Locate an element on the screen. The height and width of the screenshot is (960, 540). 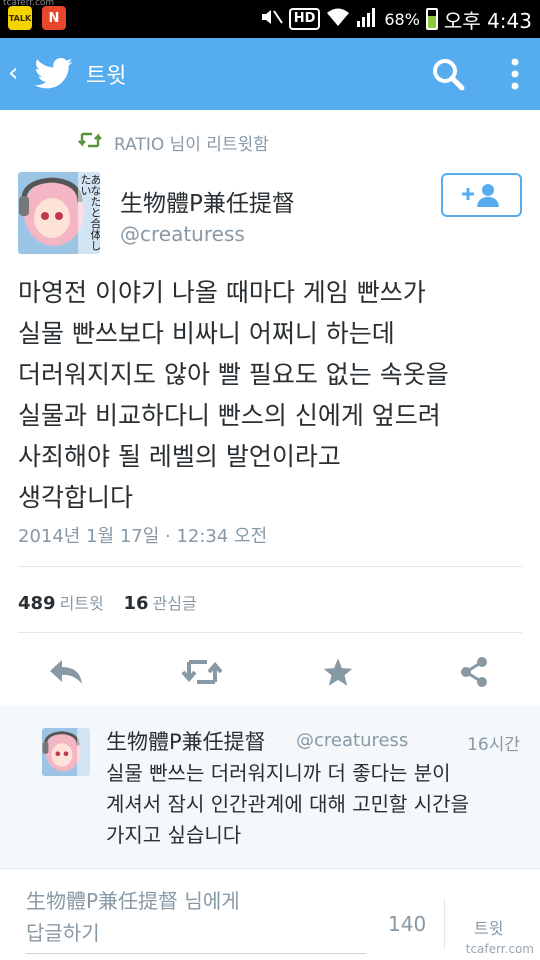
mute-icon is located at coordinates (271, 19).